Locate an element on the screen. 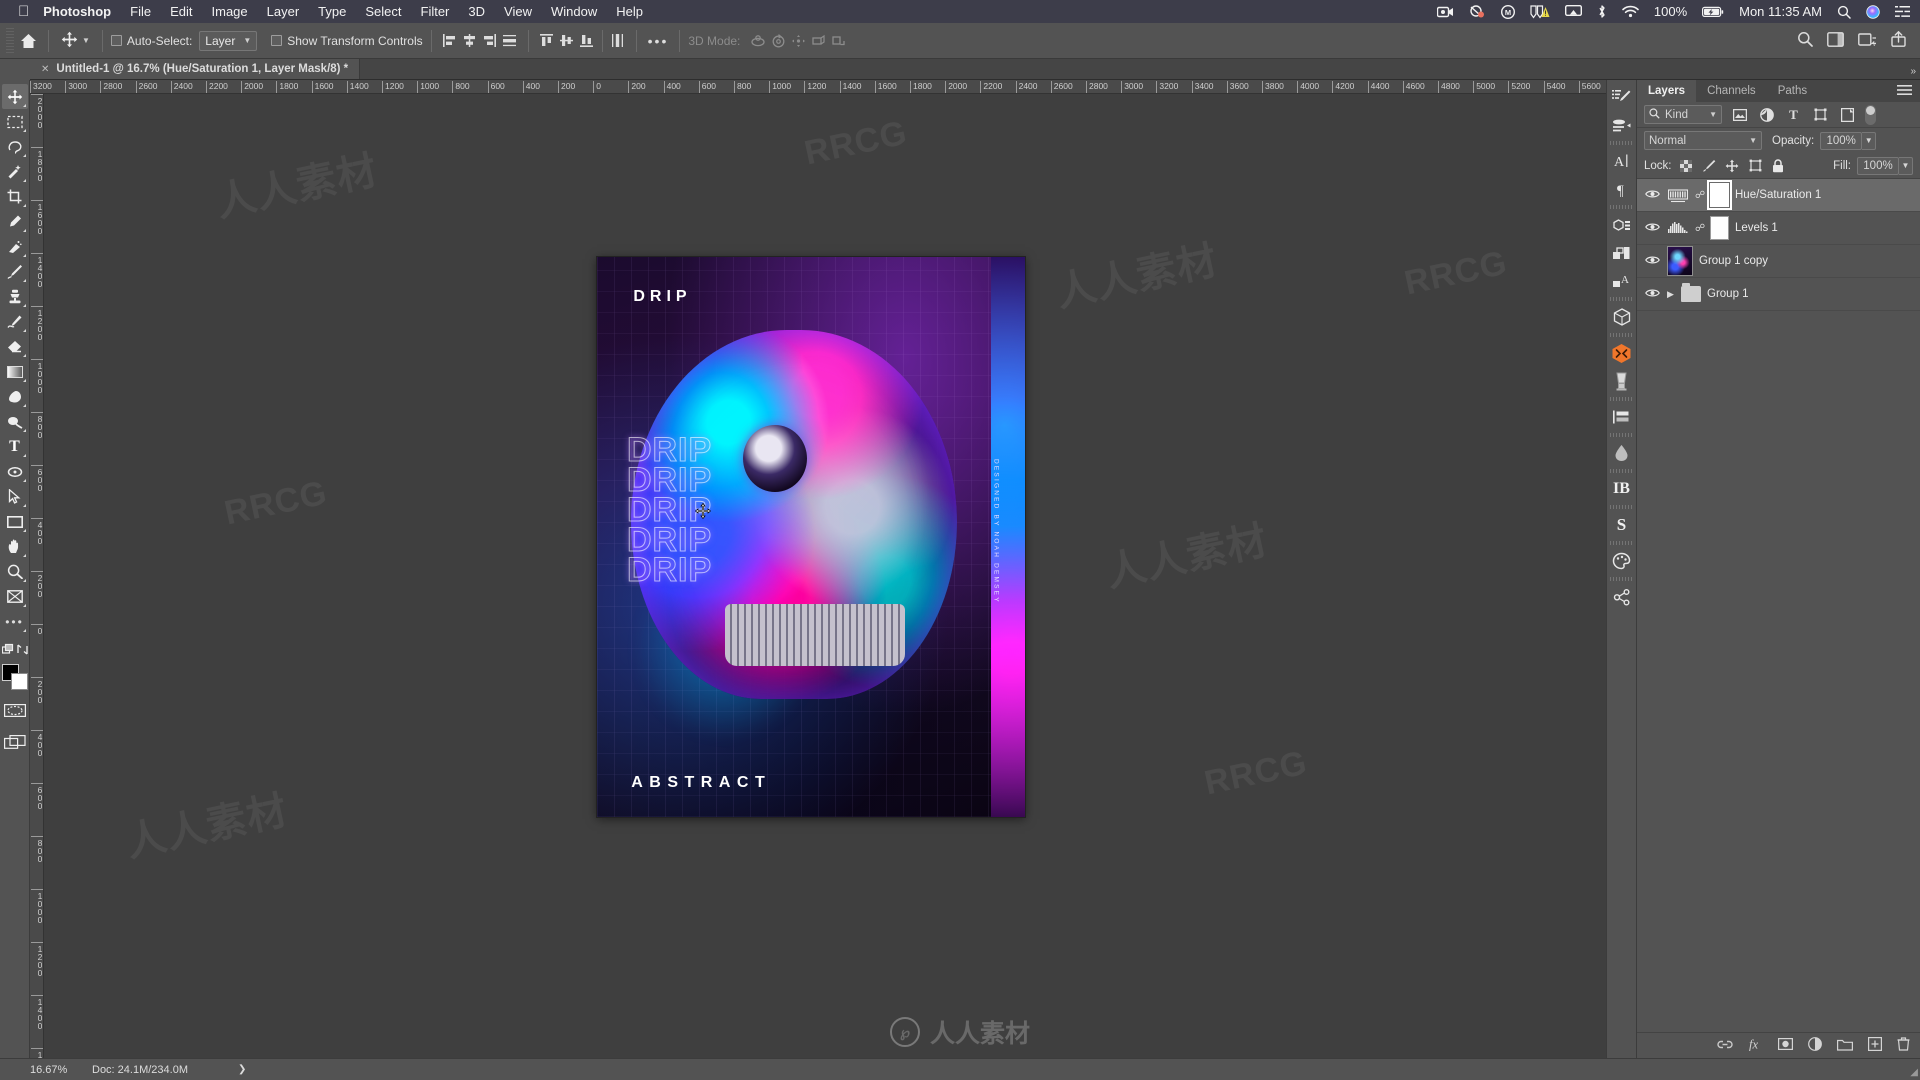  brush-settings-panel-icon is located at coordinates (1621, 125).